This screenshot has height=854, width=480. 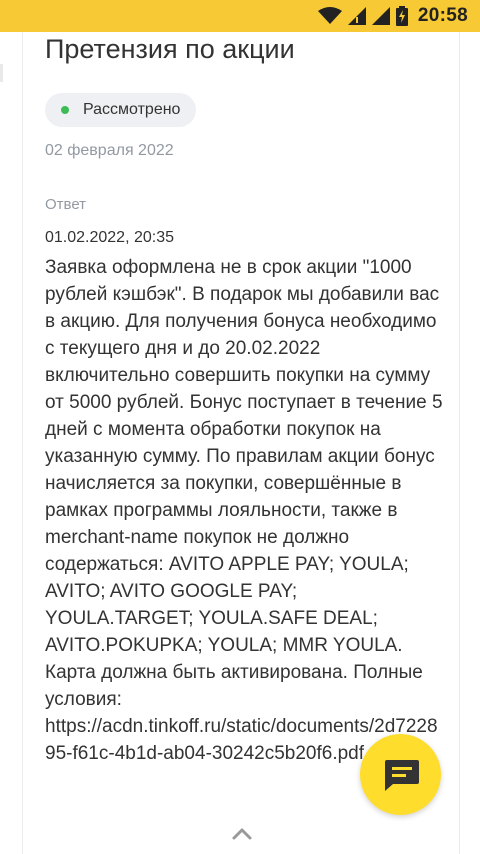 I want to click on status-icons: 20:58, so click(x=392, y=16).